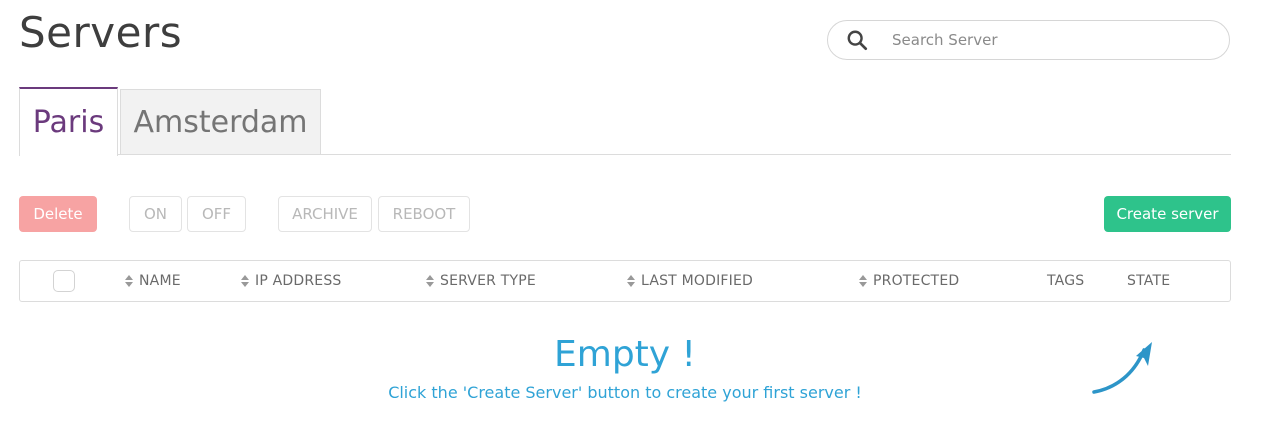 Image resolution: width=1266 pixels, height=439 pixels. What do you see at coordinates (1042, 40) in the screenshot?
I see `search-input` at bounding box center [1042, 40].